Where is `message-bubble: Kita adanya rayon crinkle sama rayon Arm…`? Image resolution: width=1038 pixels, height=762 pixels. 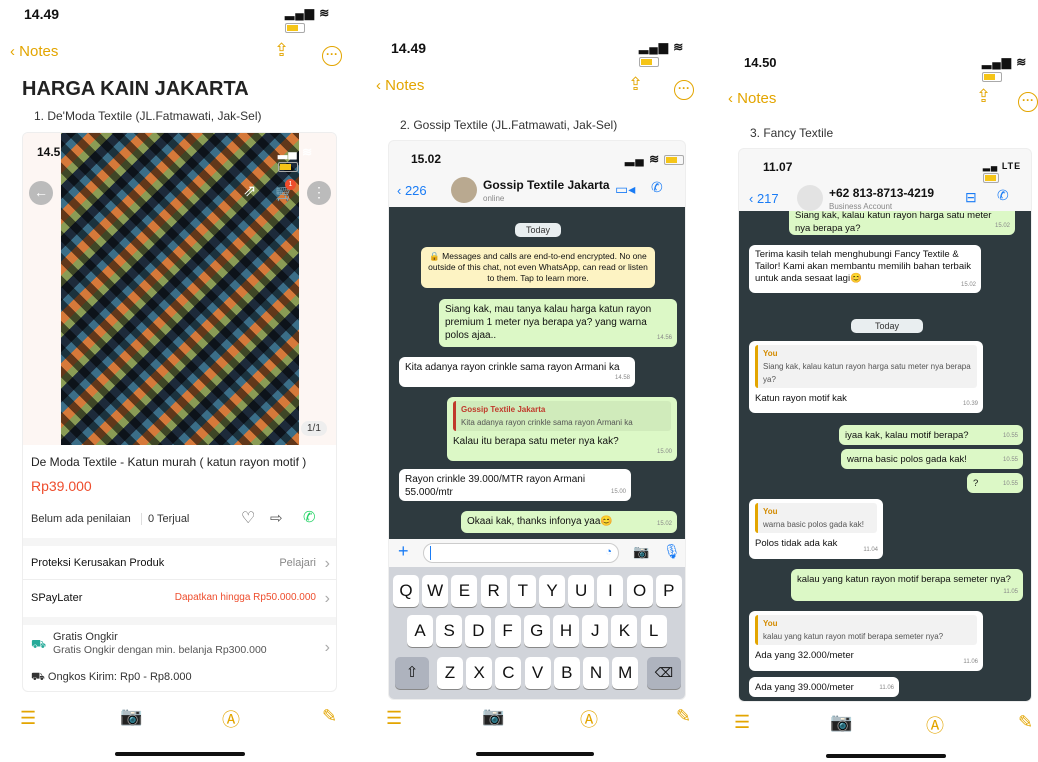 message-bubble: Kita adanya rayon crinkle sama rayon Arm… is located at coordinates (517, 372).